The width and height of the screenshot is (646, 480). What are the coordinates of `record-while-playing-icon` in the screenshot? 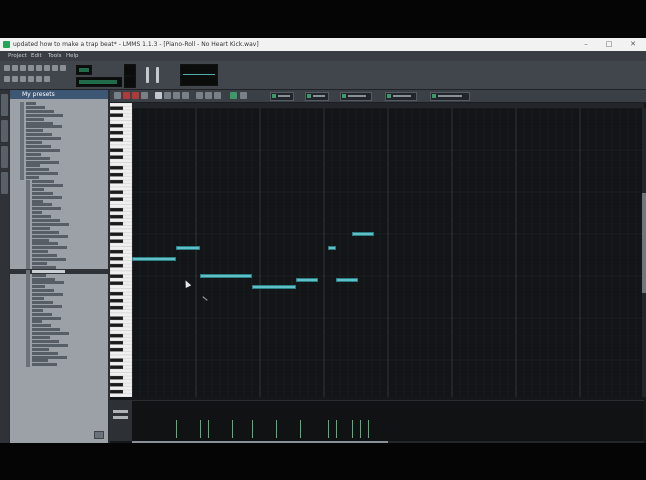 It's located at (135, 95).